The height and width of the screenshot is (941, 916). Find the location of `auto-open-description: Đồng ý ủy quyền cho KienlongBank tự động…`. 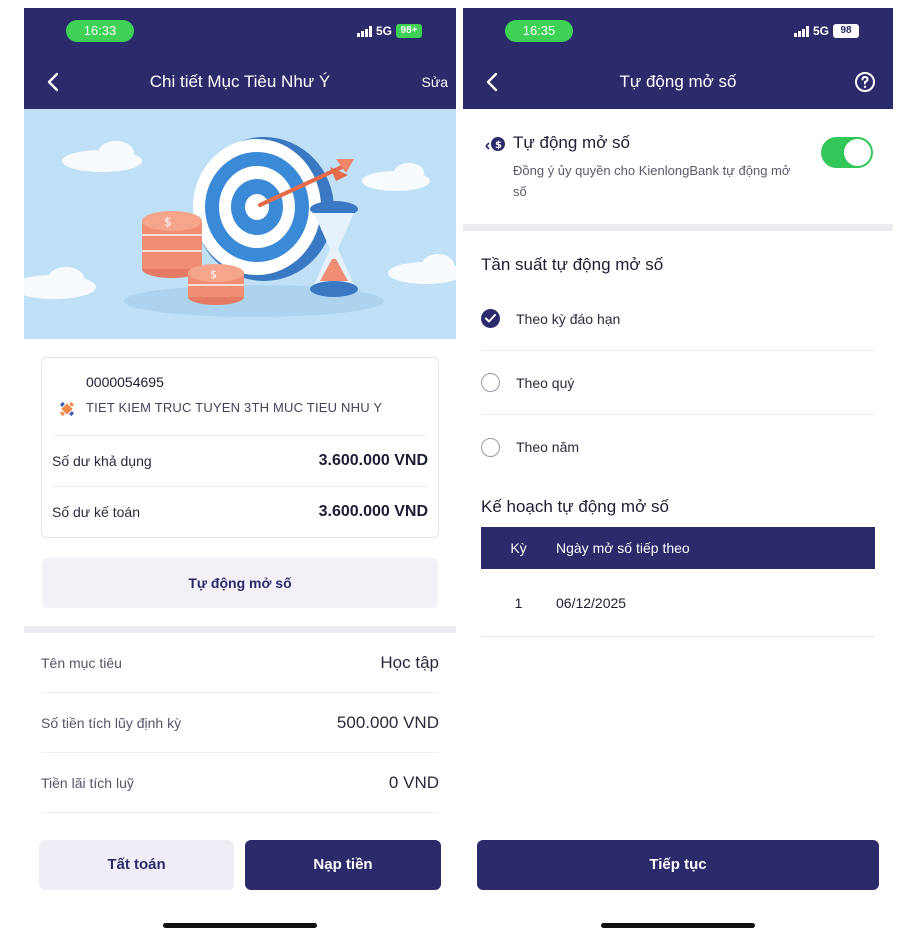

auto-open-description: Đồng ý ủy quyền cho KienlongBank tự động… is located at coordinates (652, 181).